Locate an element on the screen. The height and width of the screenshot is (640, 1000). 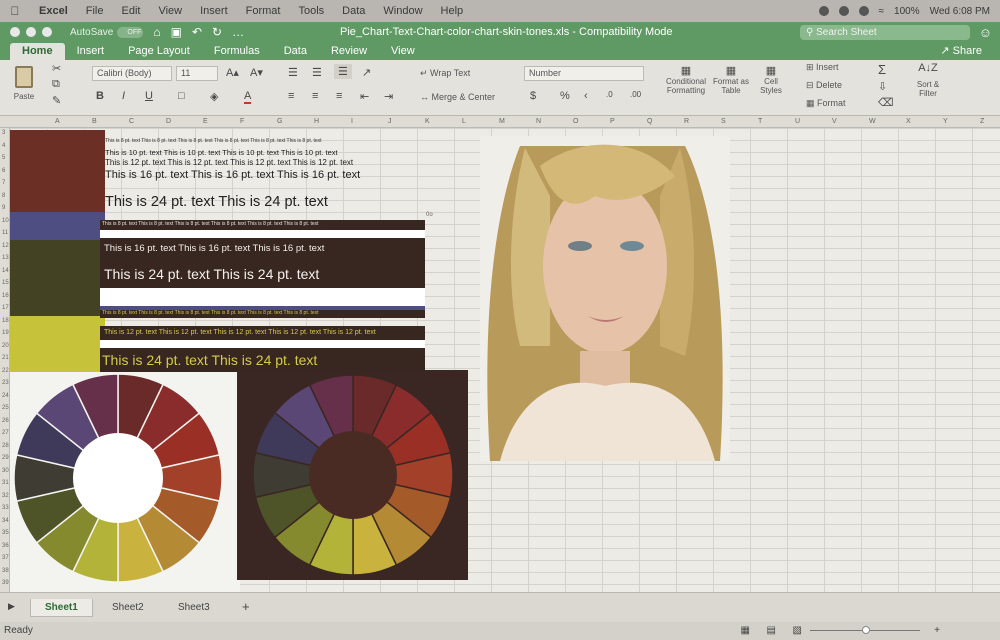
column-header: W is located at coordinates (872, 121).